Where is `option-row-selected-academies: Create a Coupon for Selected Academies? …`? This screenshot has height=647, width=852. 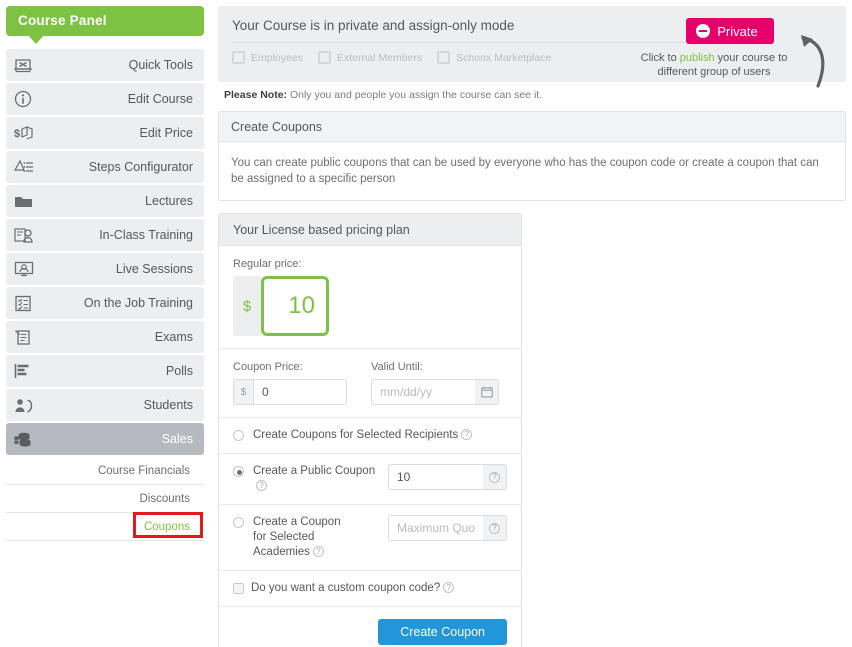
option-row-selected-academies: Create a Coupon for Selected Academies? … is located at coordinates (370, 538).